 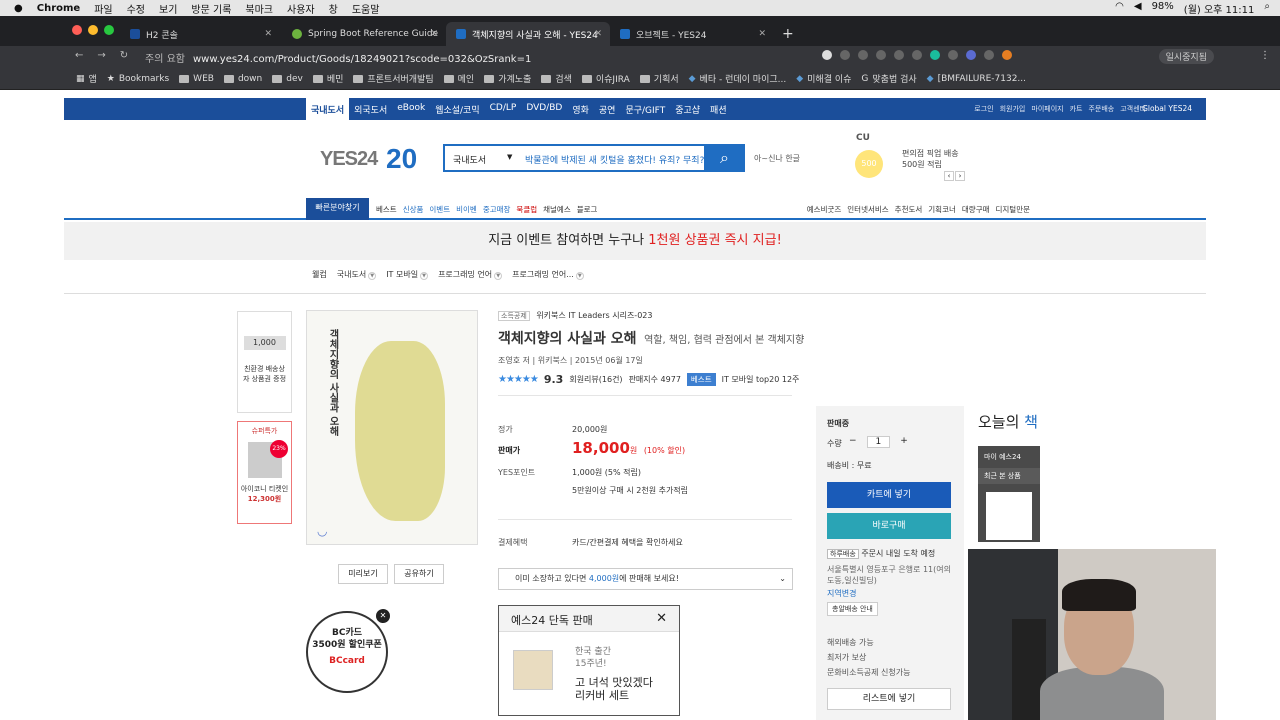 I want to click on bookmark-star-icon, so click(x=827, y=55).